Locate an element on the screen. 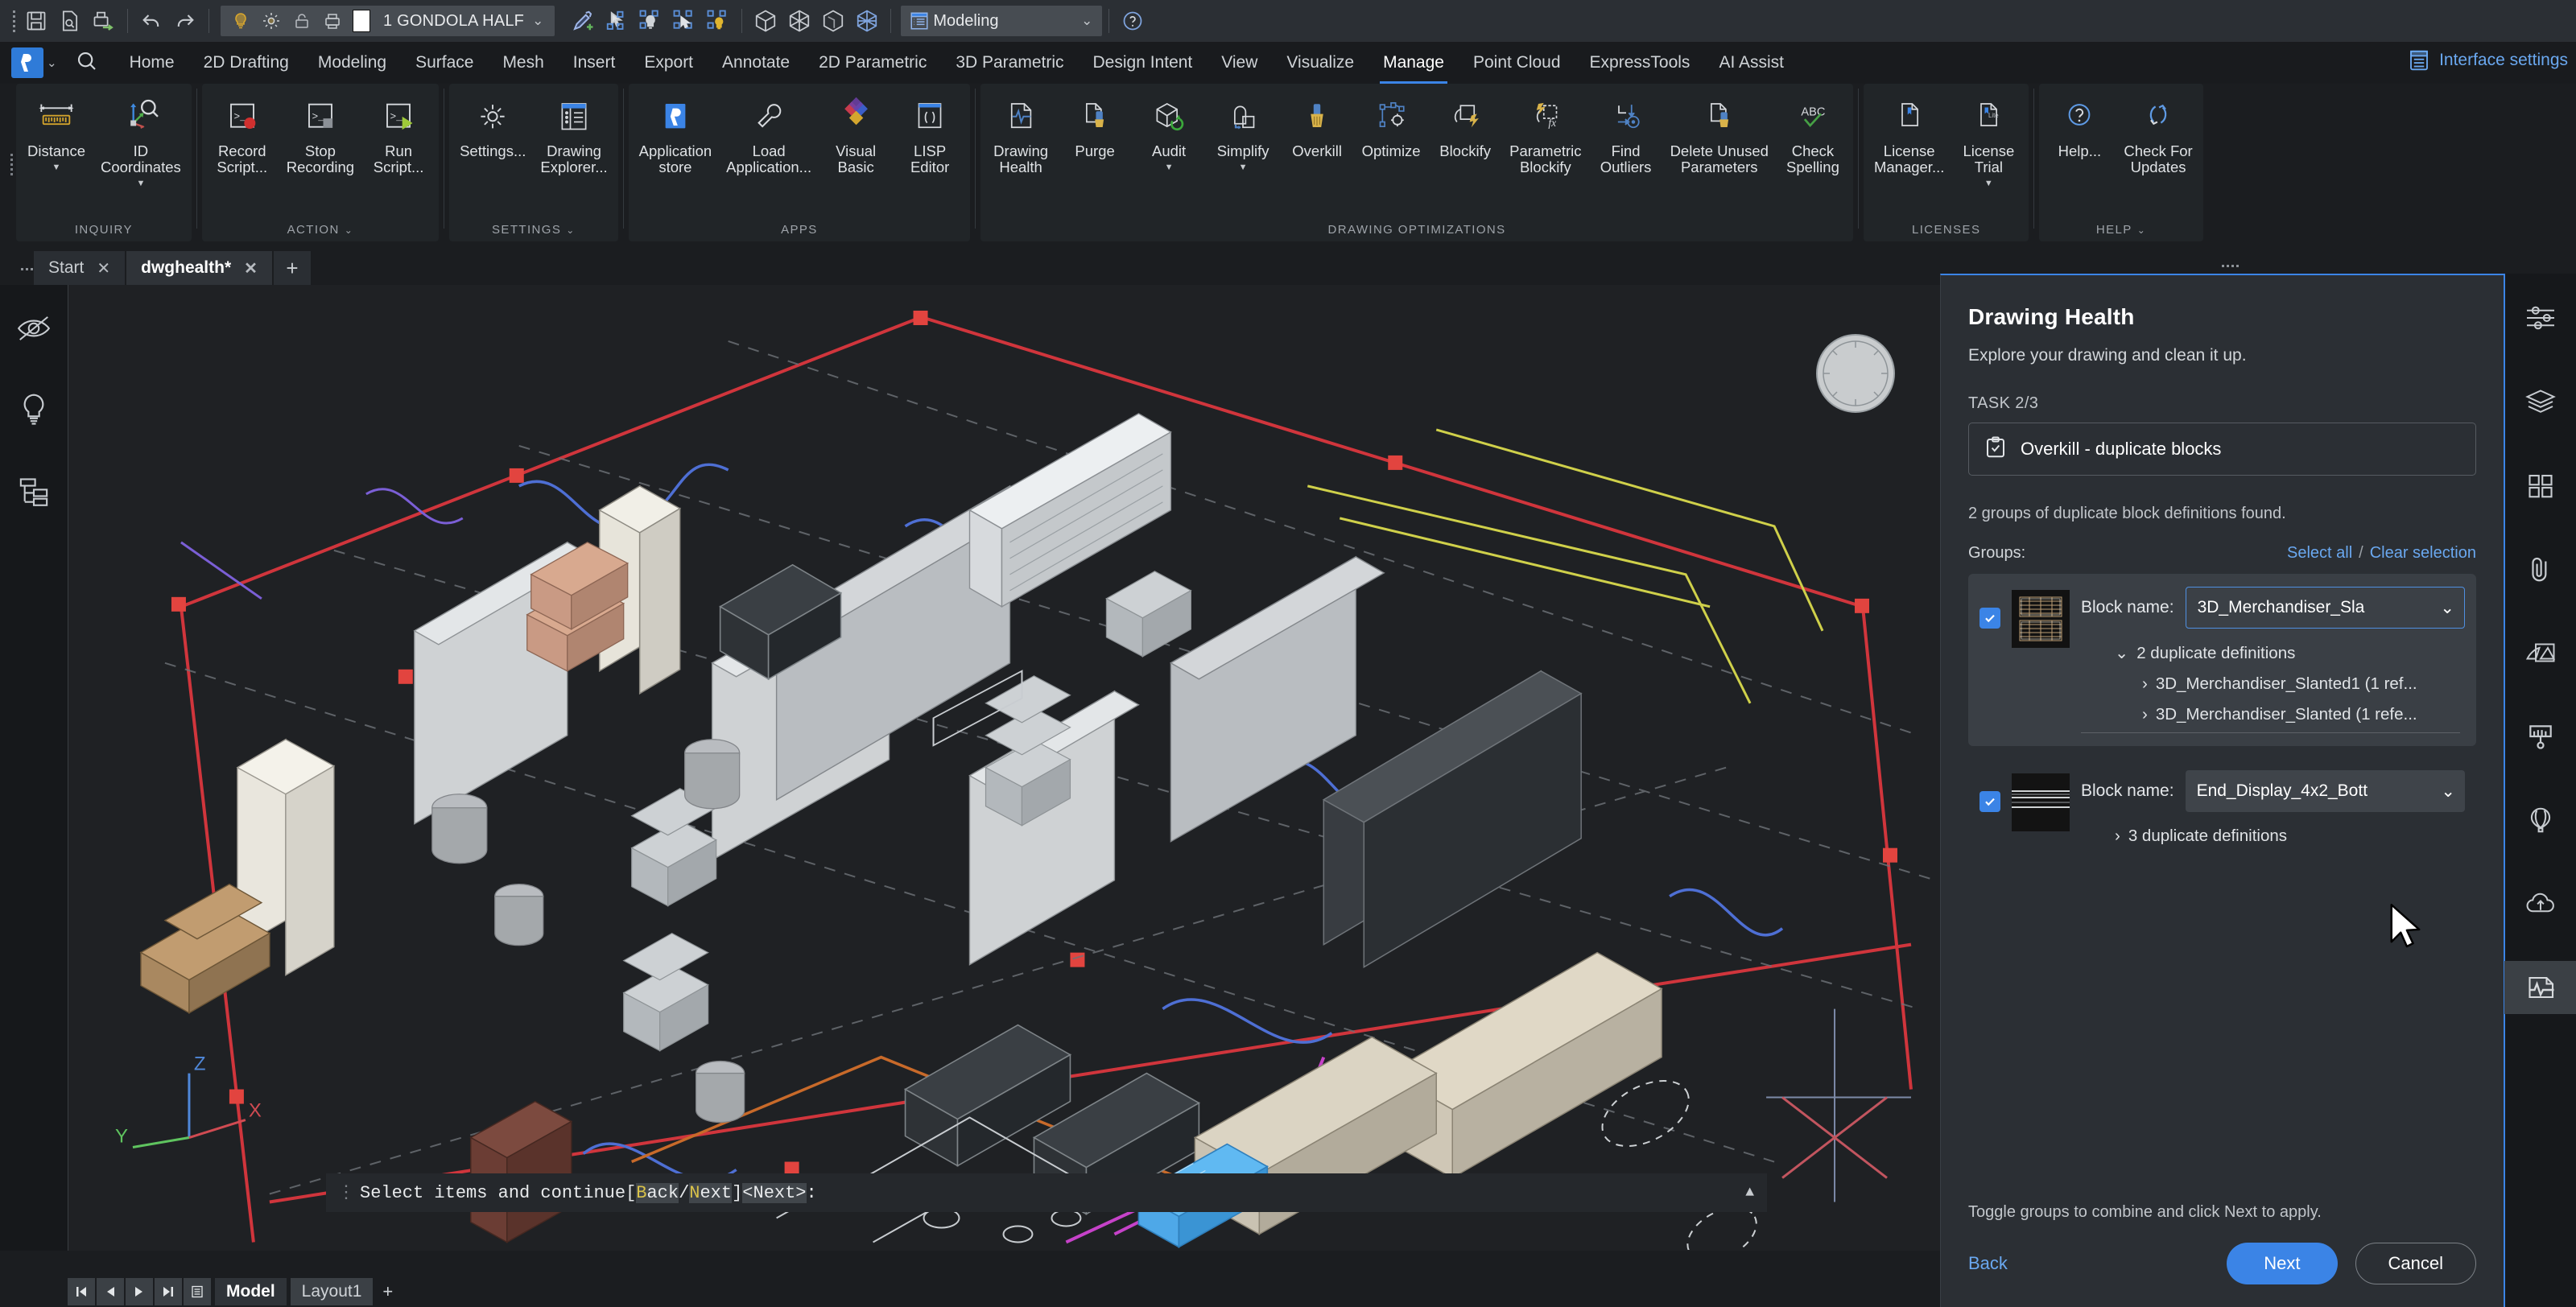  select-similar-icon is located at coordinates (617, 21).